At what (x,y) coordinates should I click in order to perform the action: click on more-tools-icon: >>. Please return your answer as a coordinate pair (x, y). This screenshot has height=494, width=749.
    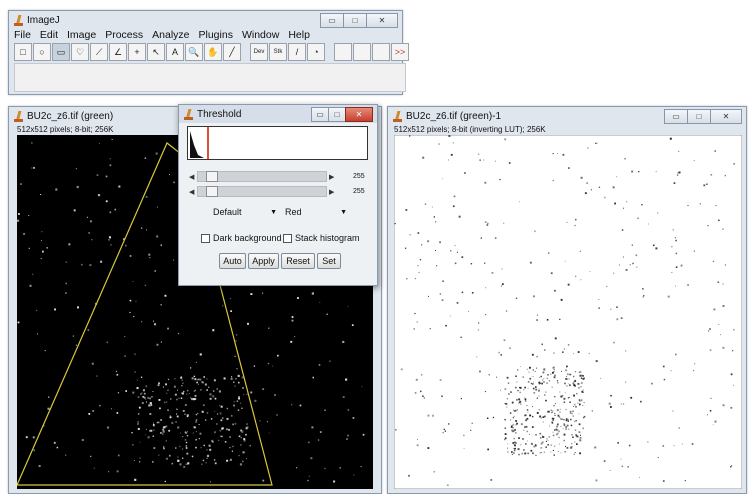
    Looking at the image, I should click on (400, 52).